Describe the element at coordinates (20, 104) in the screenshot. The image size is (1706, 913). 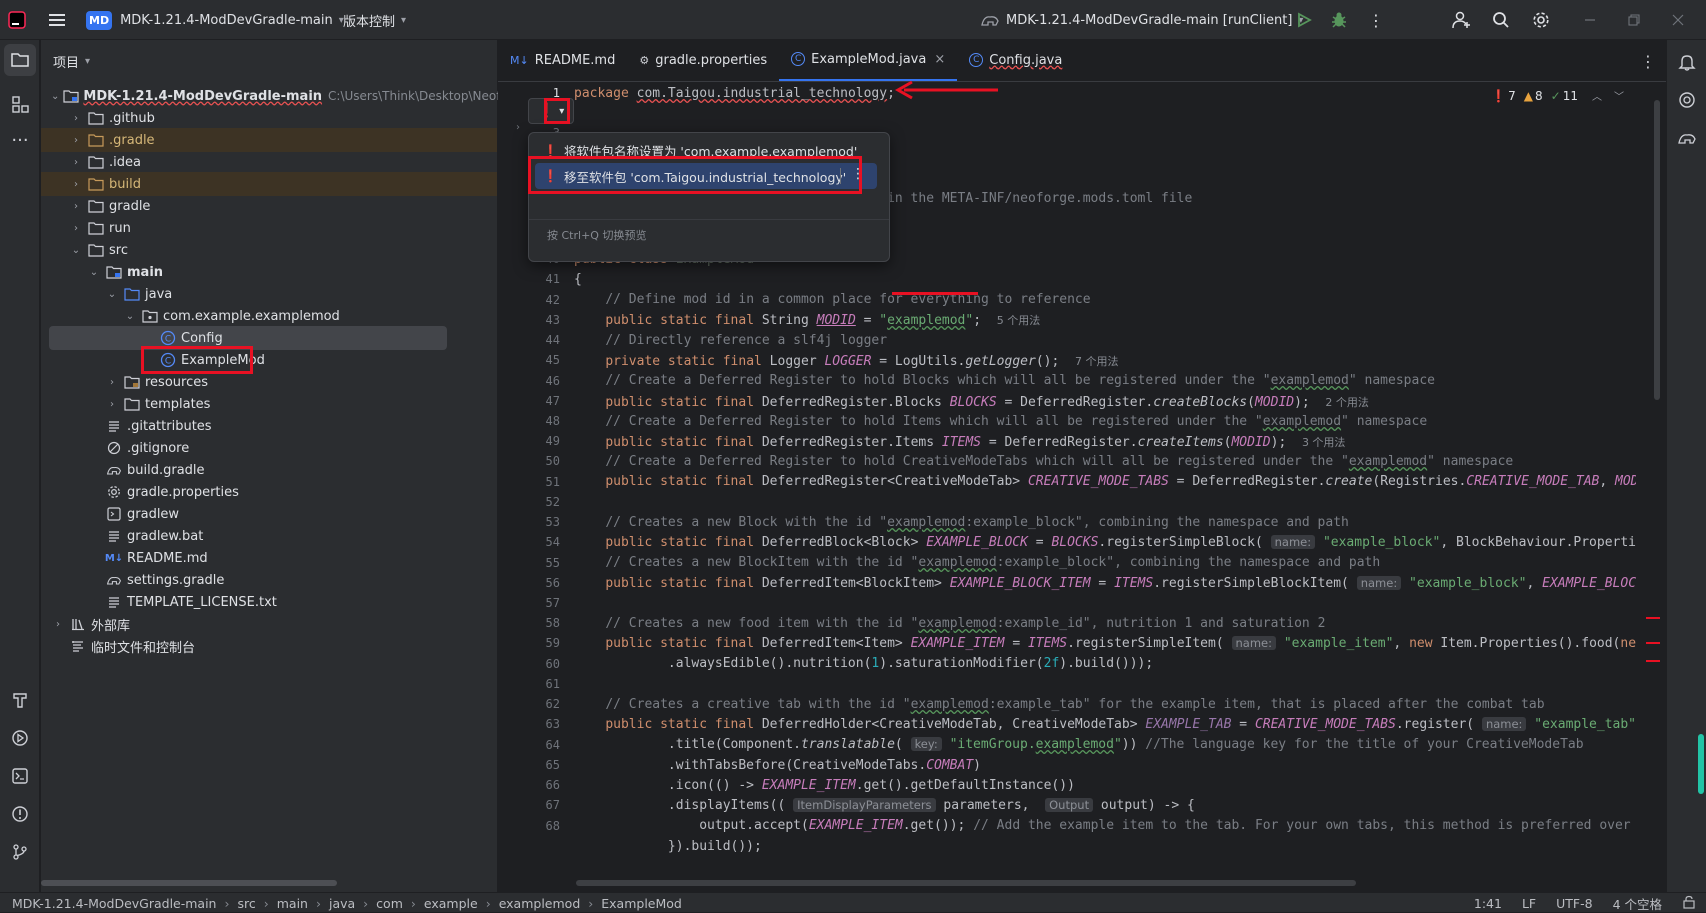
I see `structure-icon` at that location.